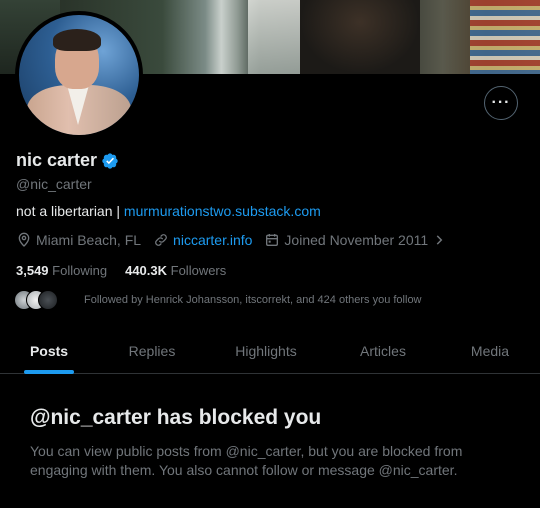 Image resolution: width=540 pixels, height=508 pixels. Describe the element at coordinates (439, 240) in the screenshot. I see `chevron-right-icon` at that location.